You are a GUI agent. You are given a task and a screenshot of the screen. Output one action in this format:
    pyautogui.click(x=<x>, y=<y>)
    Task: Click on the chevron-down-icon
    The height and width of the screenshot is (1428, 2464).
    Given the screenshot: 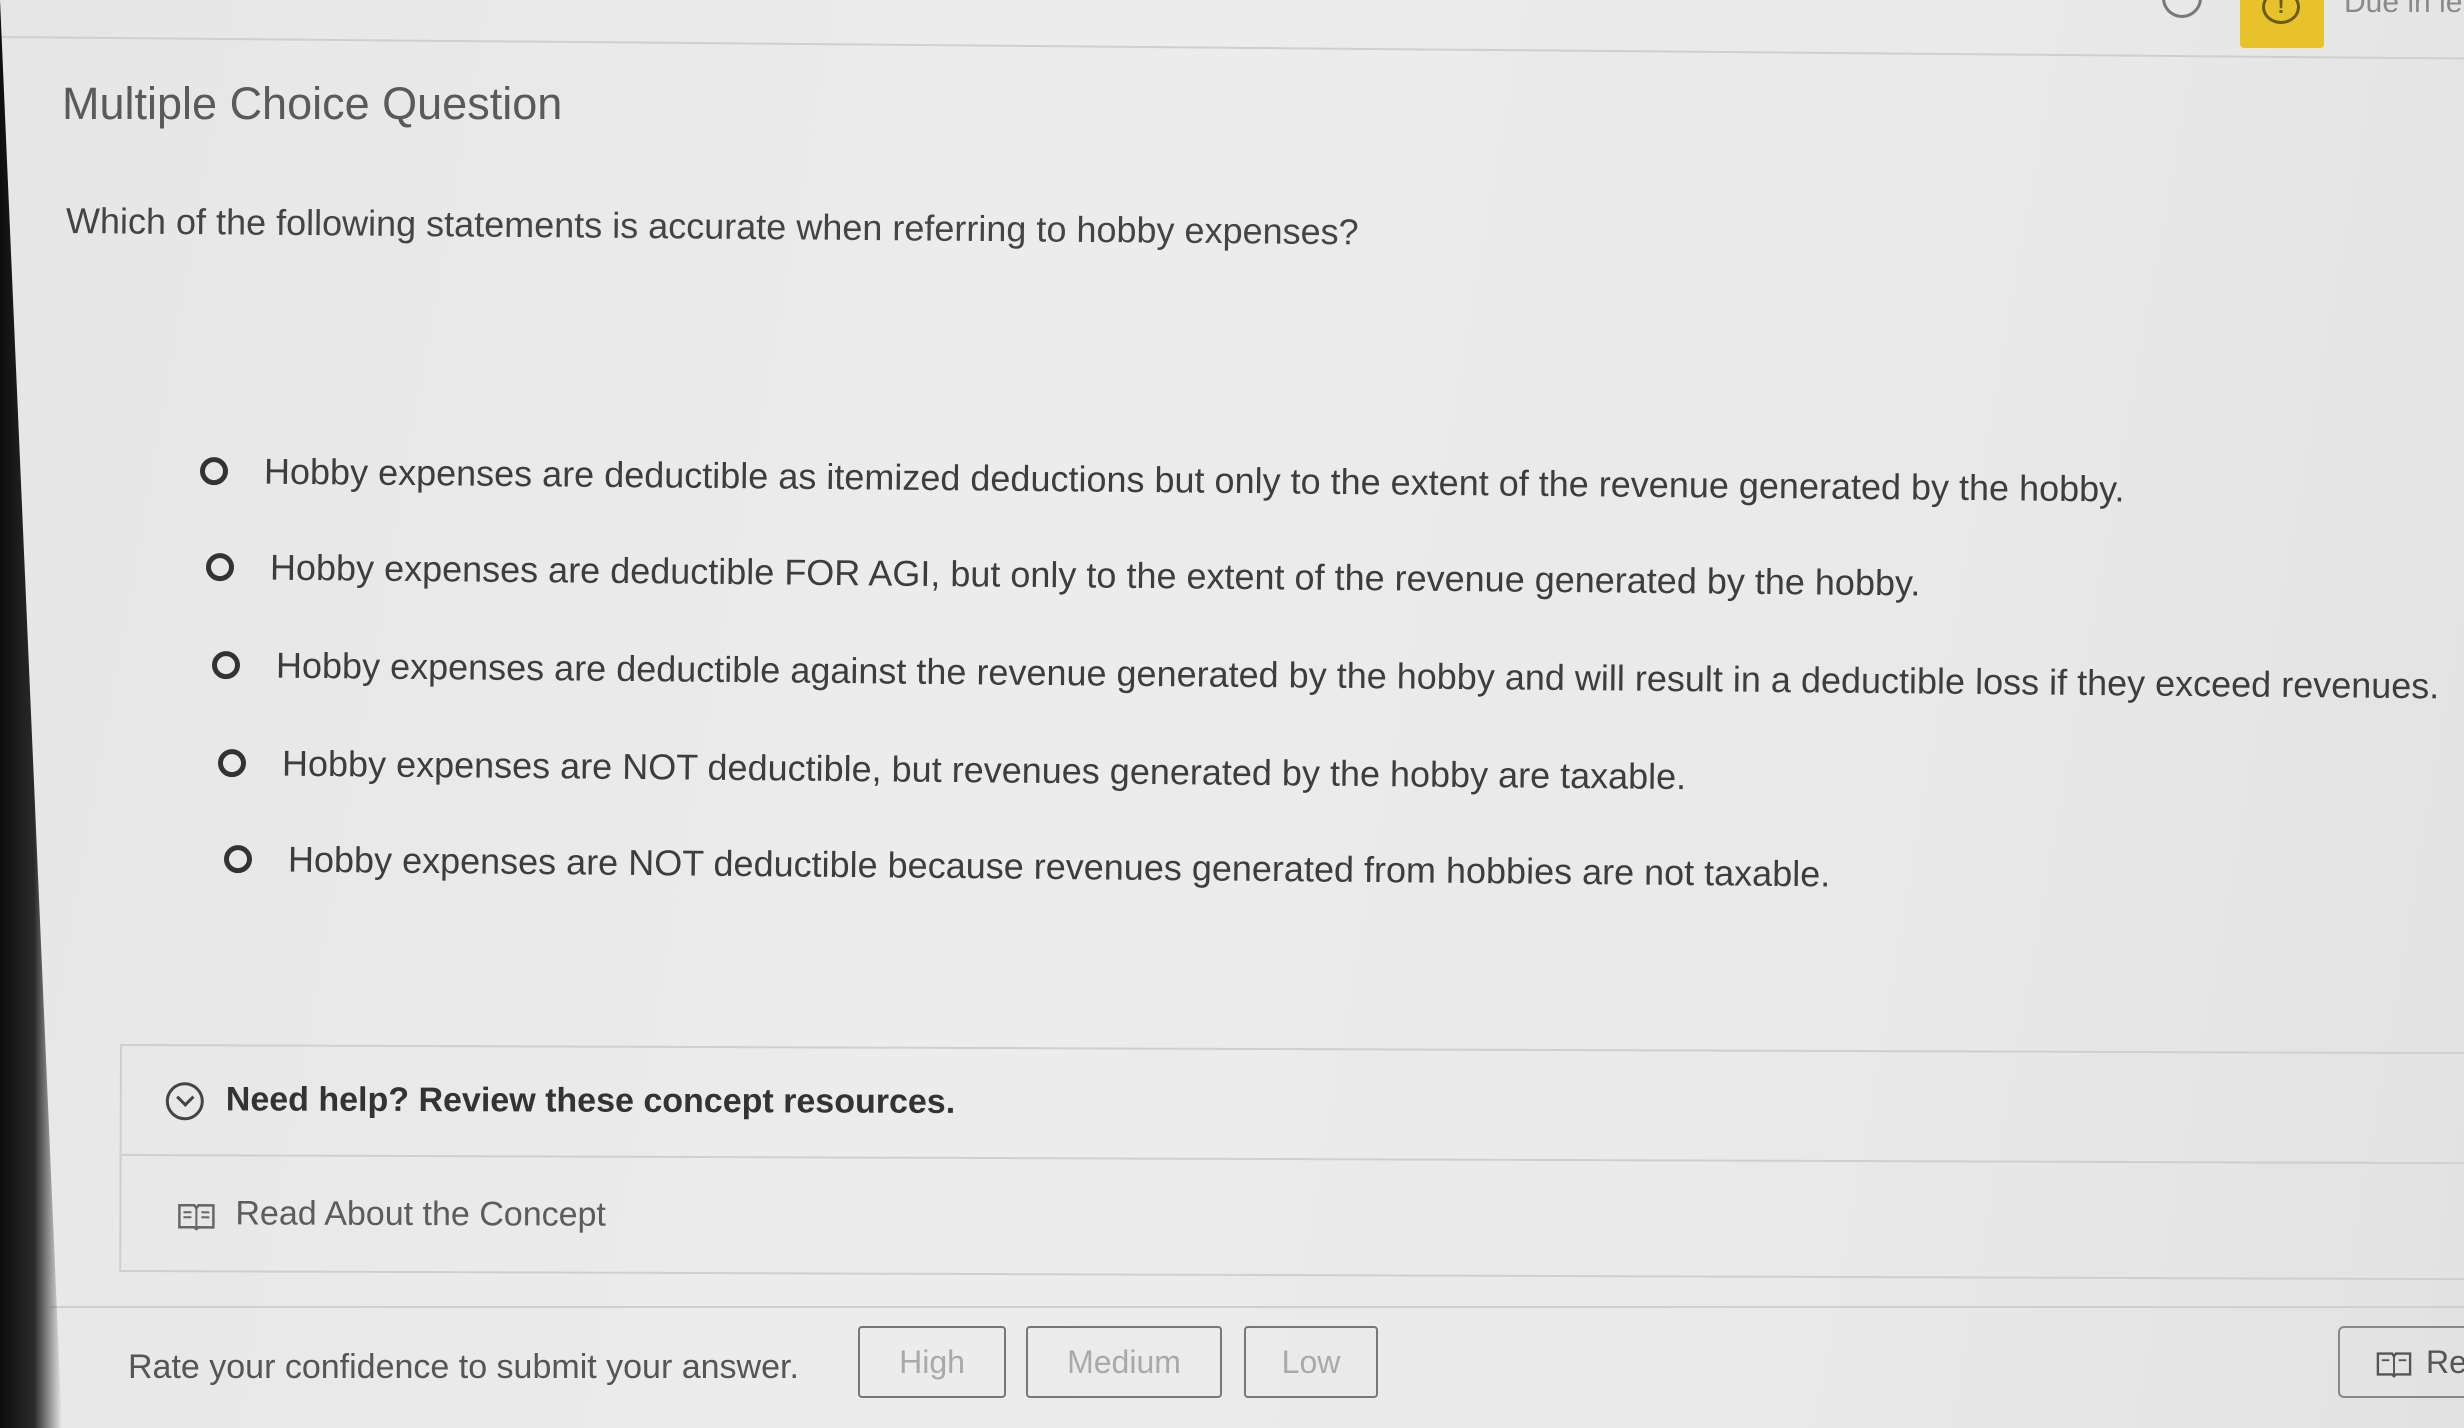 What is the action you would take?
    pyautogui.click(x=184, y=1101)
    